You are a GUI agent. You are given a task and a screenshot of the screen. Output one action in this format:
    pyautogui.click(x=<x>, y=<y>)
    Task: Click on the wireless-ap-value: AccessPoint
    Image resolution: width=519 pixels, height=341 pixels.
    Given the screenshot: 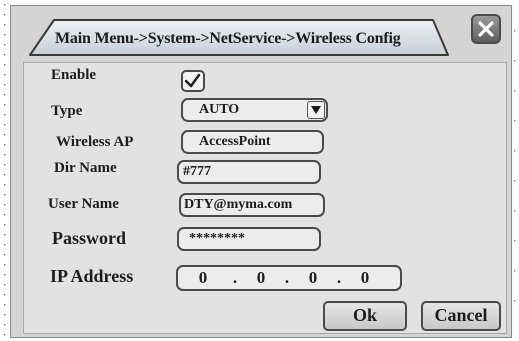 What is the action you would take?
    pyautogui.click(x=235, y=141)
    